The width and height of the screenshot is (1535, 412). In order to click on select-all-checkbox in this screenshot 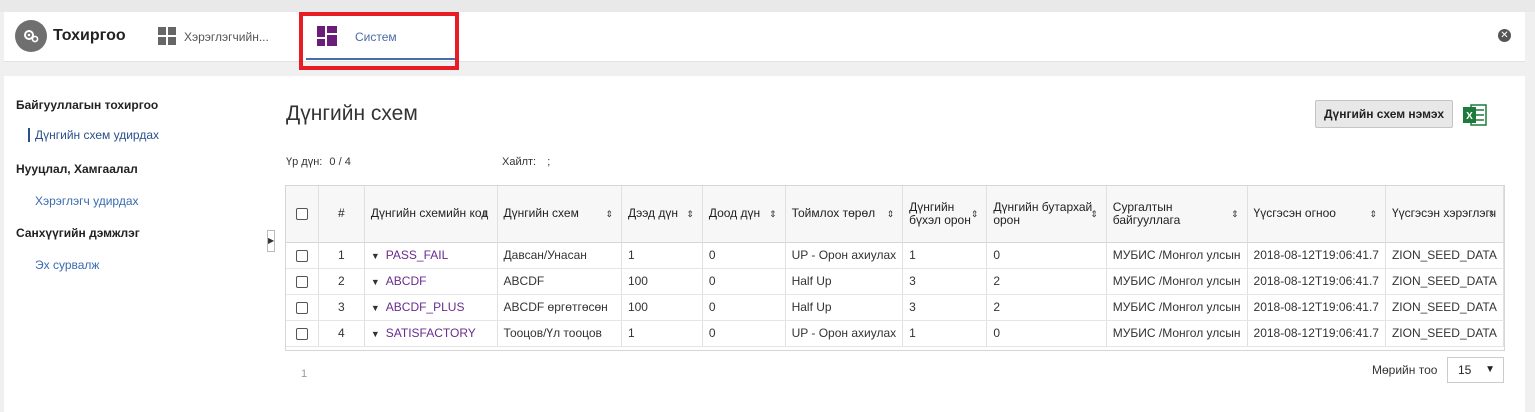, I will do `click(301, 214)`.